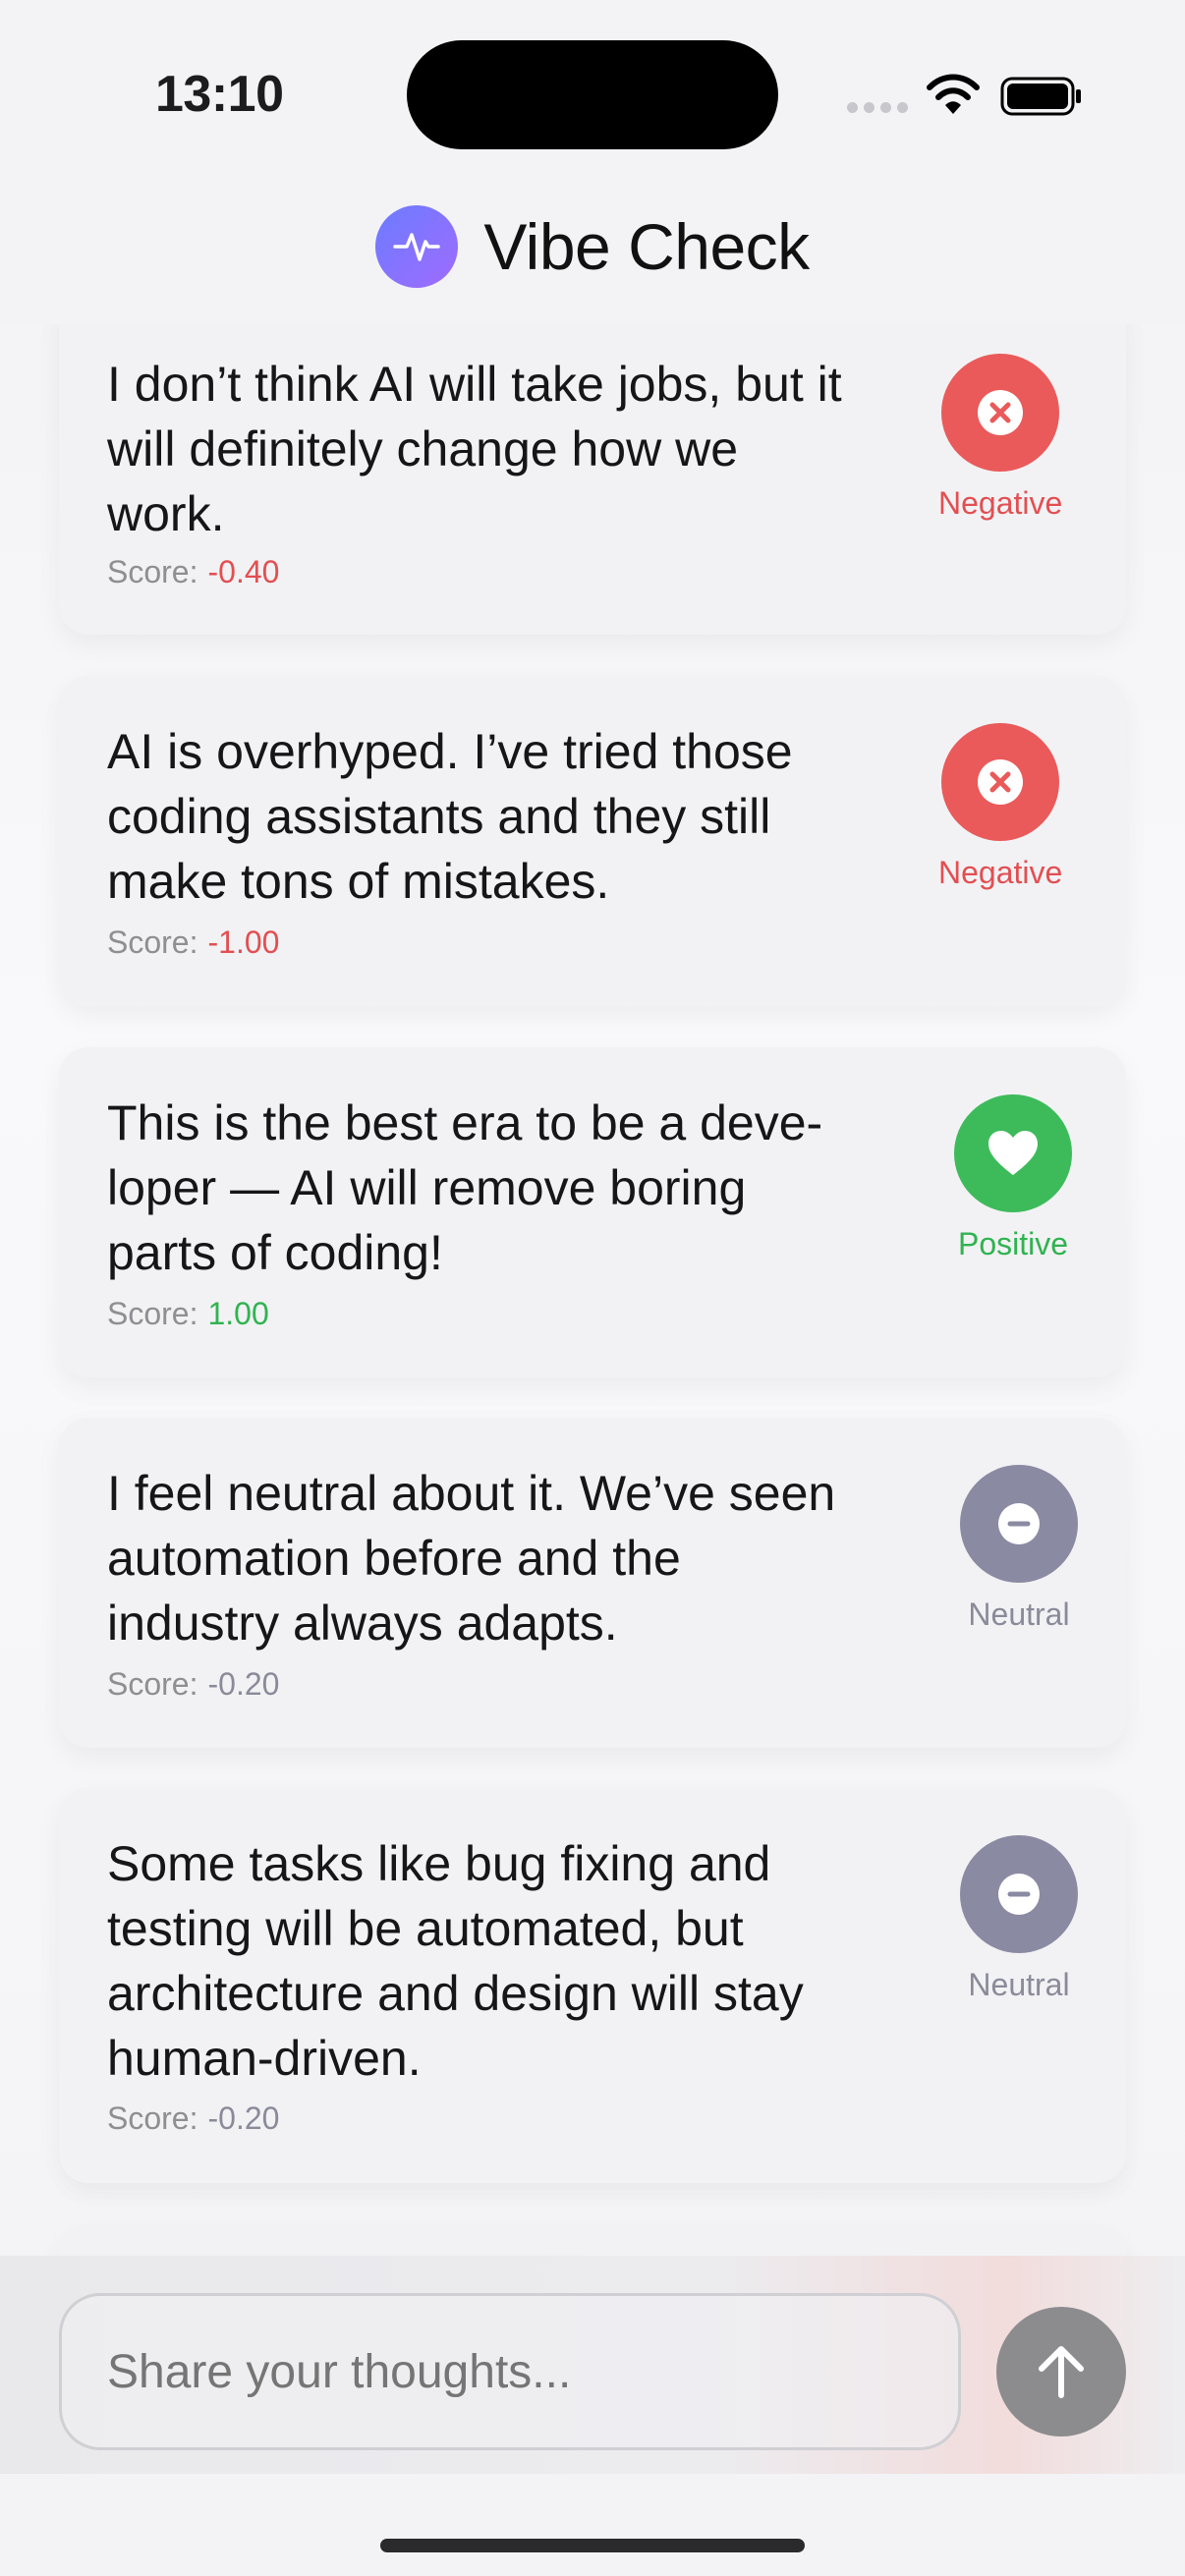 The image size is (1185, 2576). Describe the element at coordinates (592, 94) in the screenshot. I see `dynamic-island` at that location.